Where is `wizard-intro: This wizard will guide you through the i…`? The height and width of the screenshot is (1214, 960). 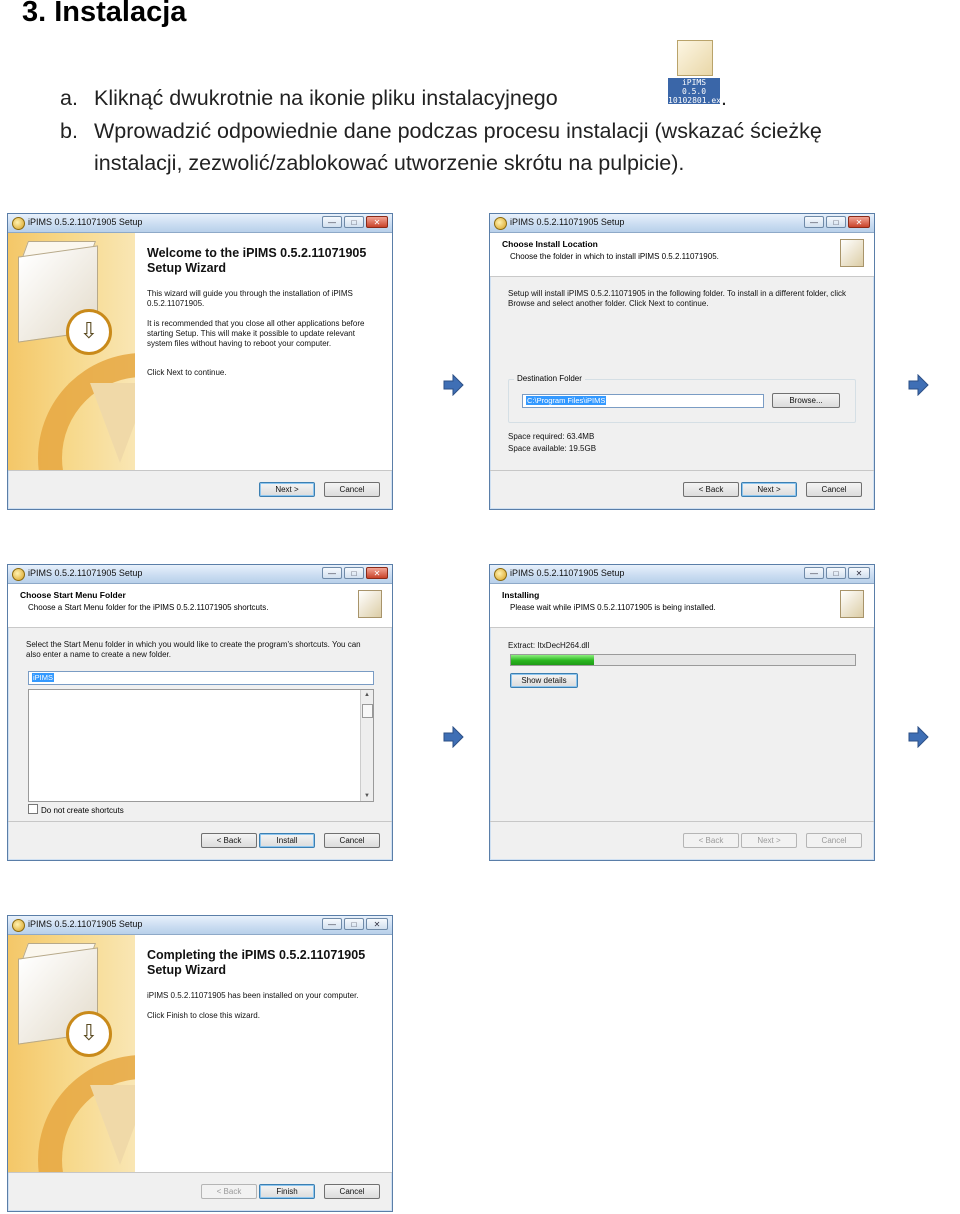 wizard-intro: This wizard will guide you through the i… is located at coordinates (250, 298).